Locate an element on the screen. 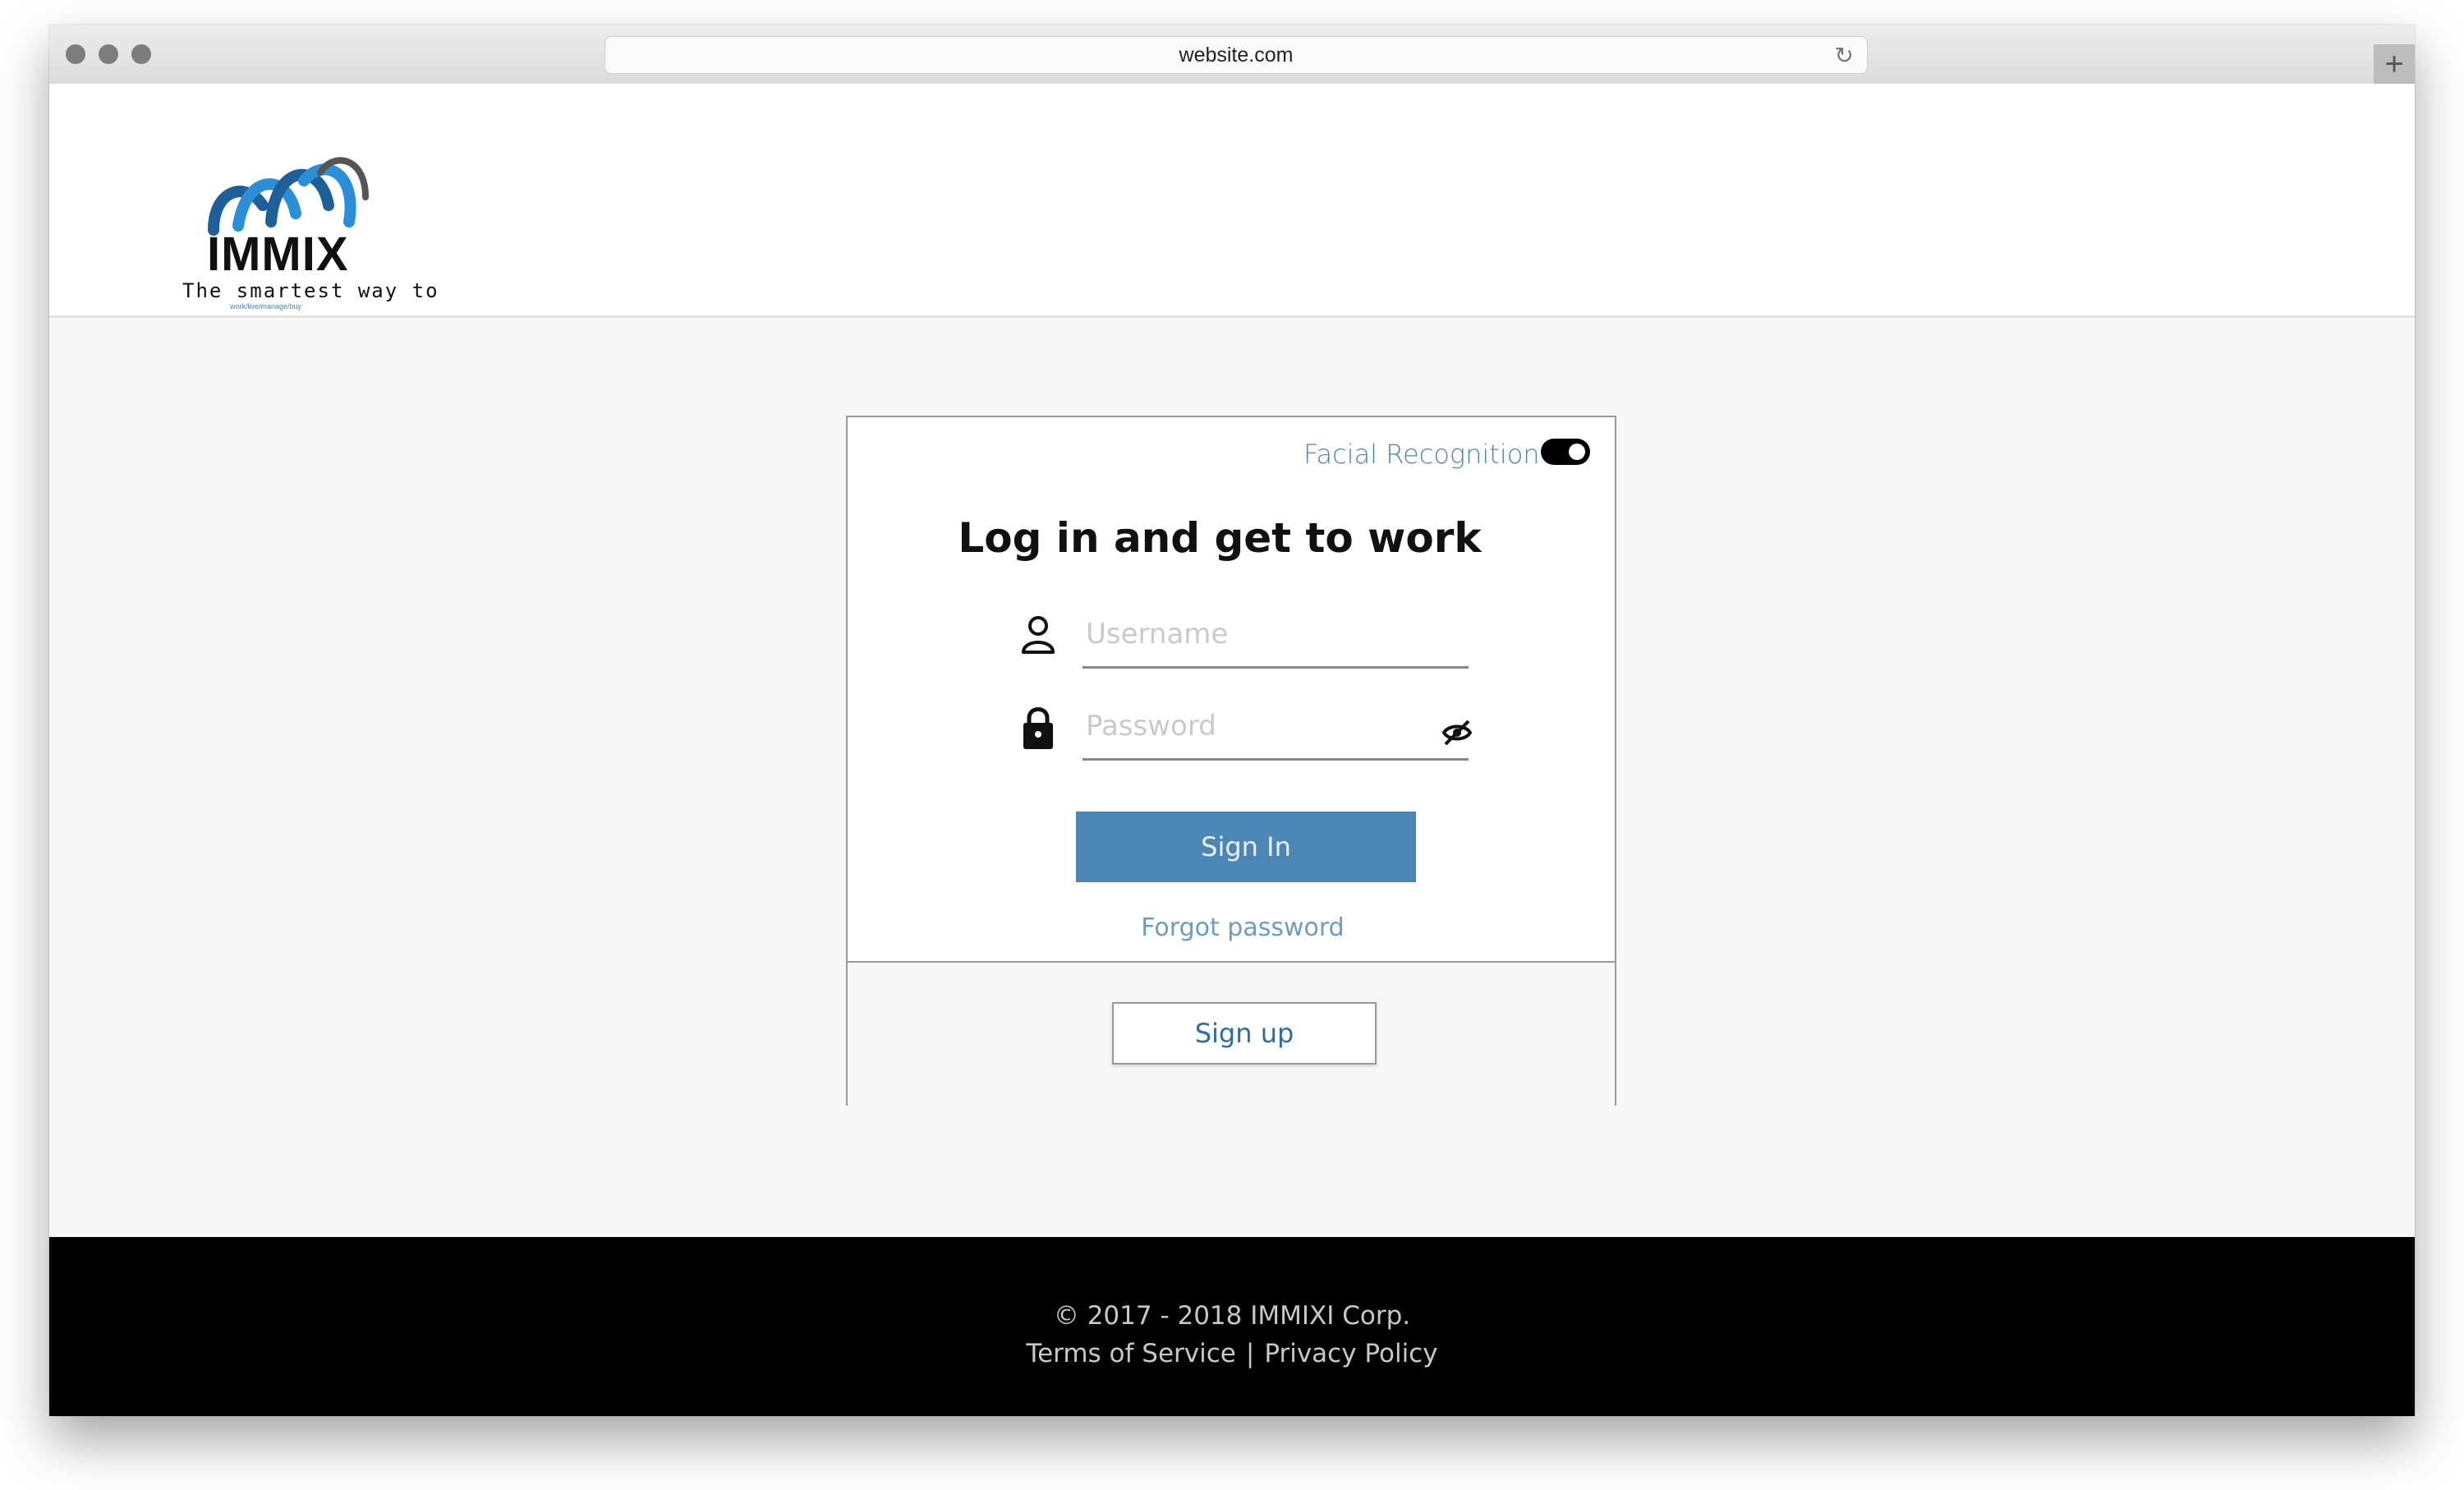  facial-recognition-toggle is located at coordinates (1565, 452).